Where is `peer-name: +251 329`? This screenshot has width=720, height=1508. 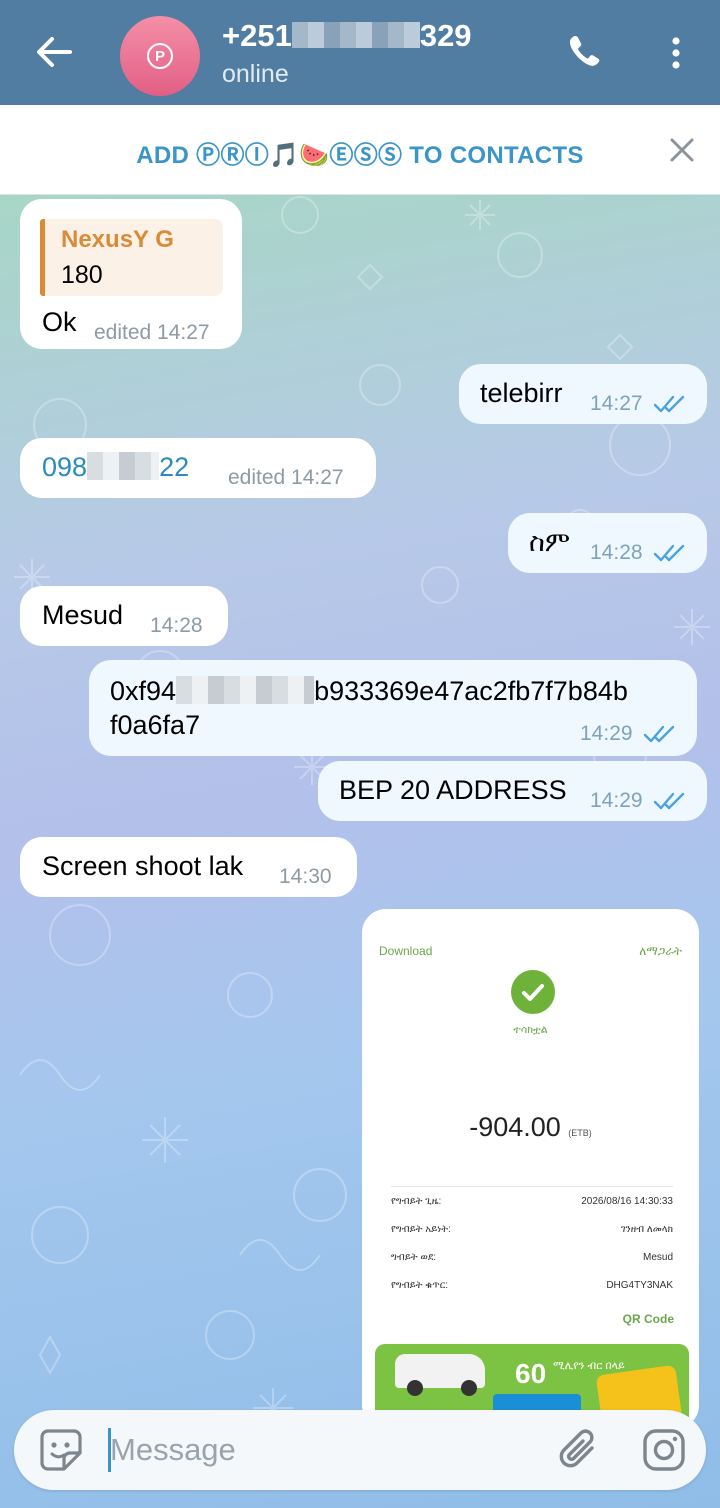 peer-name: +251 329 is located at coordinates (347, 36).